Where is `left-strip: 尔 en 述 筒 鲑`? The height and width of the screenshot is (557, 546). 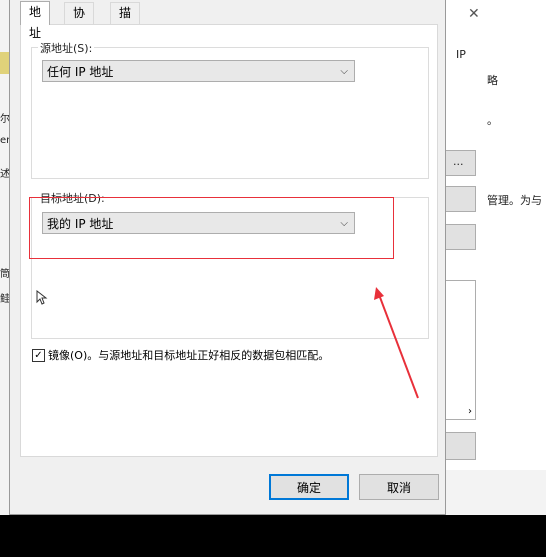 left-strip: 尔 en 述 筒 鲑 is located at coordinates (6, 235).